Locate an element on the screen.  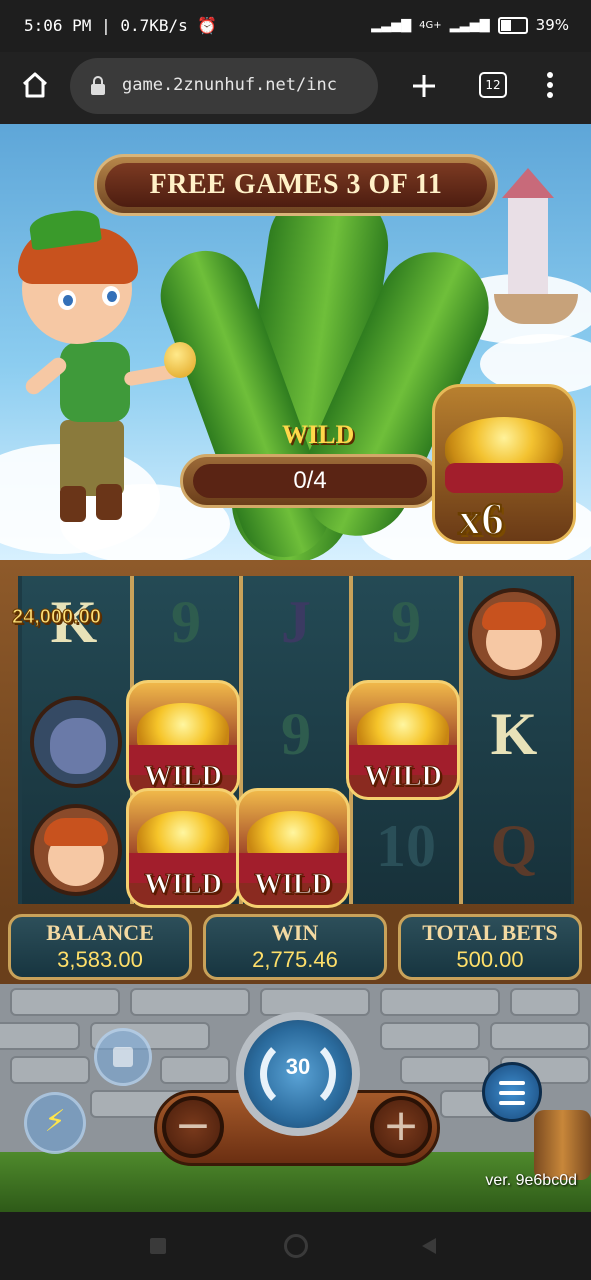
wild-collector-bar: 0/4 is located at coordinates (310, 481).